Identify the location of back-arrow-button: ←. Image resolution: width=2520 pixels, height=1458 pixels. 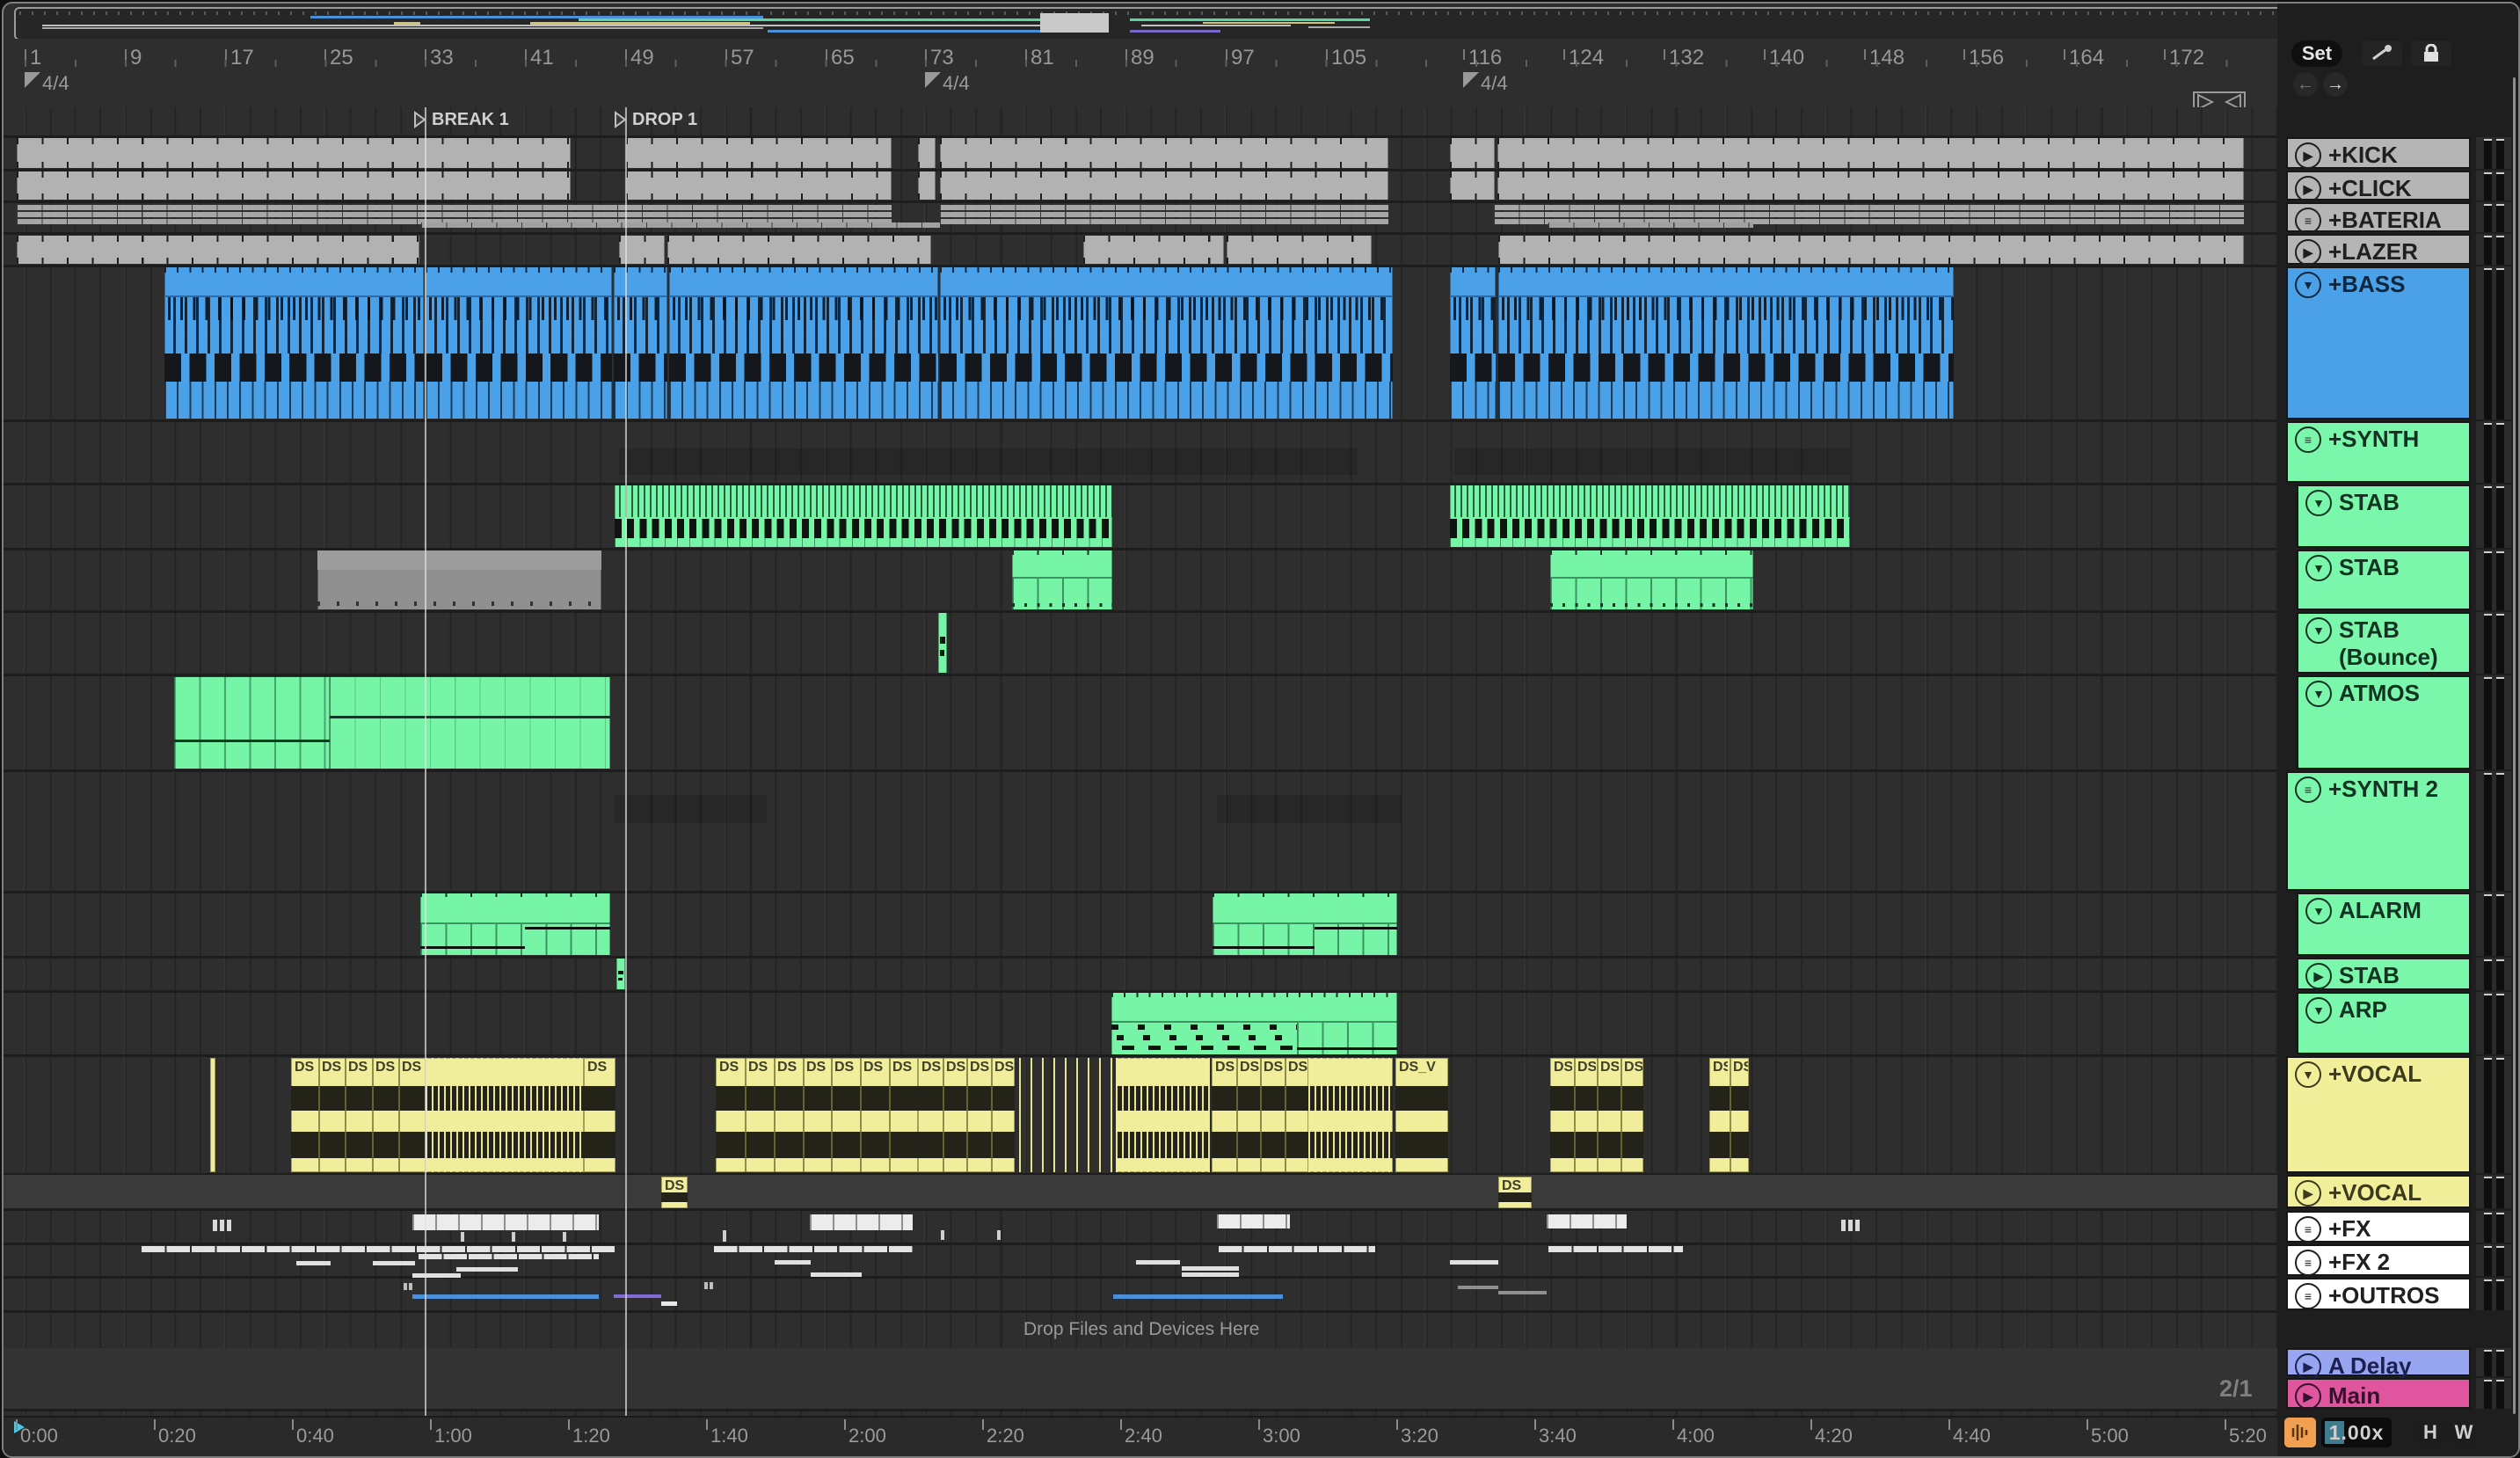
(2305, 84).